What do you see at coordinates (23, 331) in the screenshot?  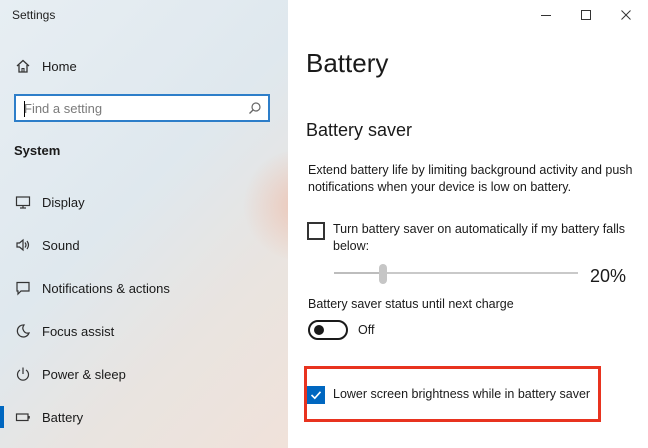 I see `focus-assist-icon` at bounding box center [23, 331].